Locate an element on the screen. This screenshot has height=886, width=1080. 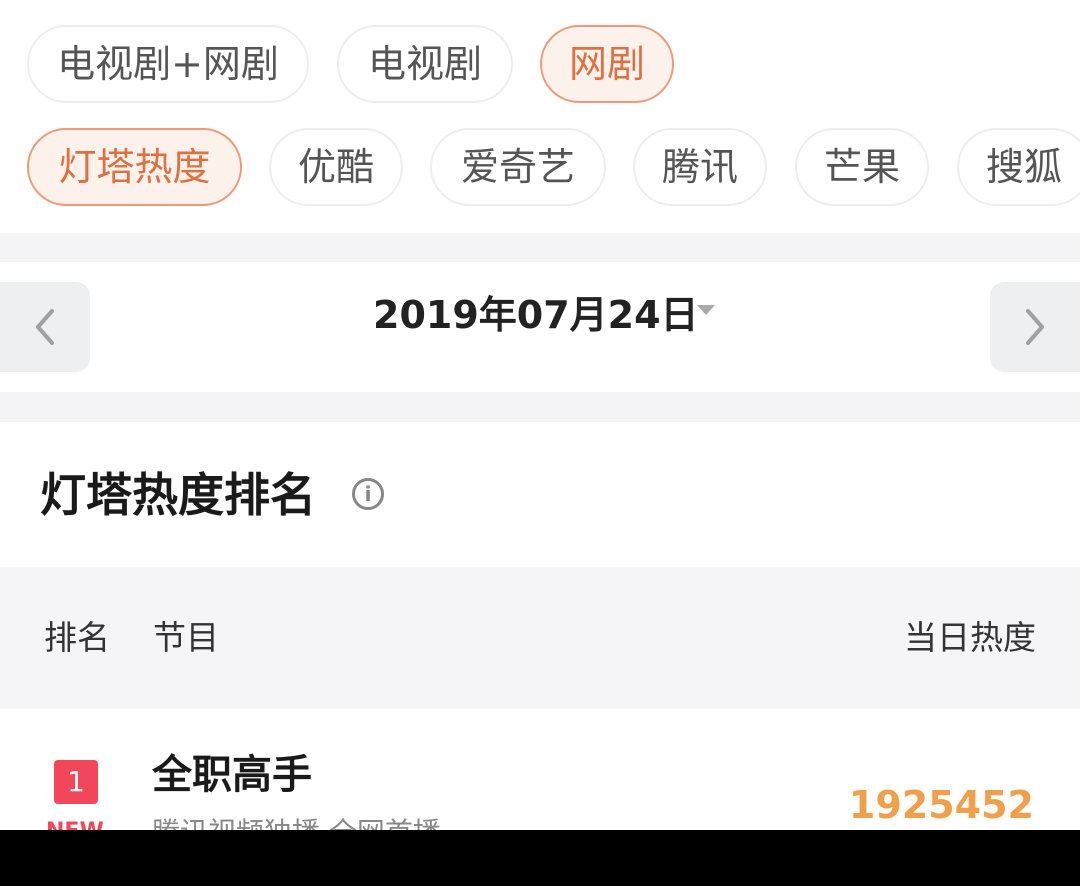
caret-down-icon is located at coordinates (706, 310).